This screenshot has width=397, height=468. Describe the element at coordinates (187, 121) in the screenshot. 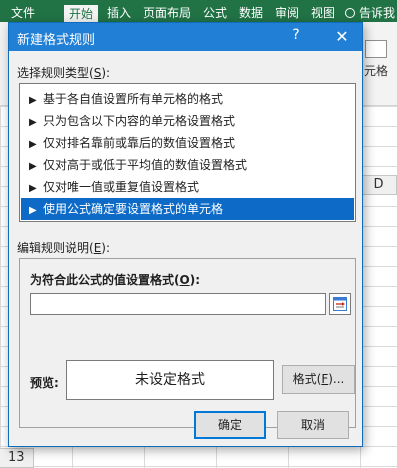

I see `rule-type-item: ▶ 只为包含以下内容的单元格设置格式` at that location.